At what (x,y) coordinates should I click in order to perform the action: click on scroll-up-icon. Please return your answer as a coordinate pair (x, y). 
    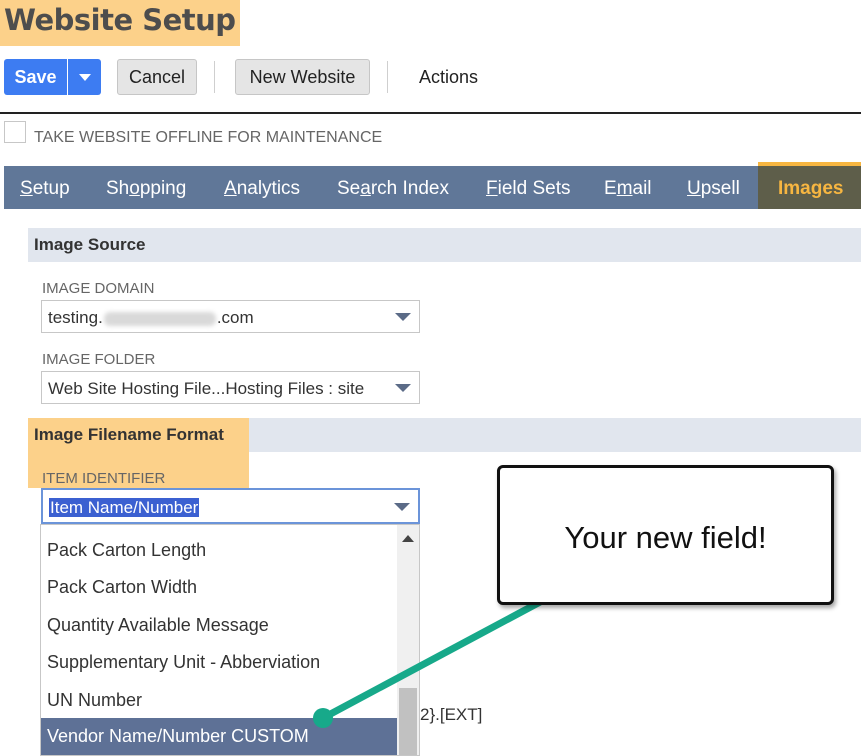
    Looking at the image, I should click on (408, 538).